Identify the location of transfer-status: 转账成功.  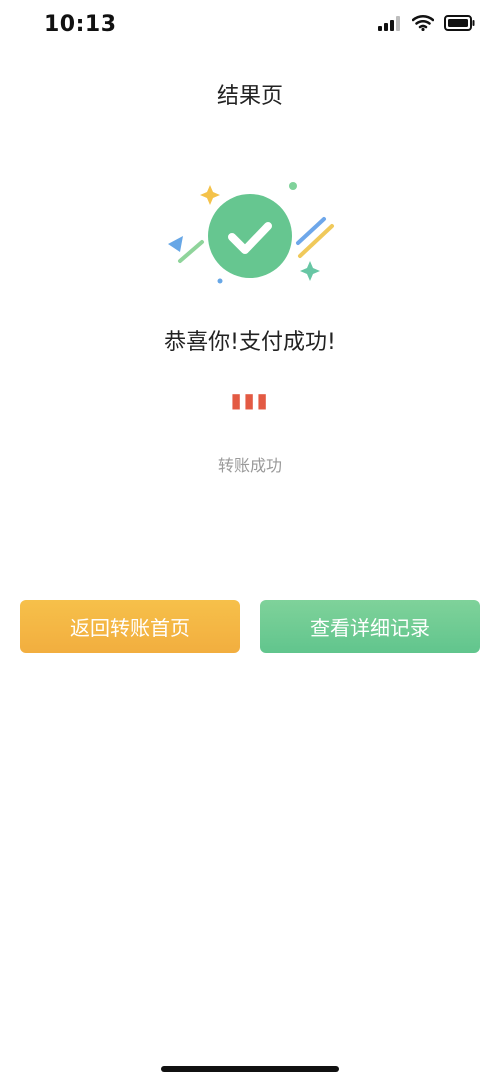
(249, 465).